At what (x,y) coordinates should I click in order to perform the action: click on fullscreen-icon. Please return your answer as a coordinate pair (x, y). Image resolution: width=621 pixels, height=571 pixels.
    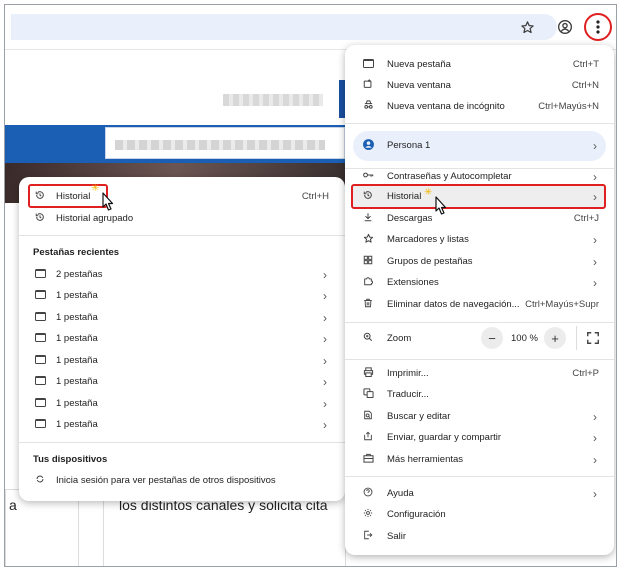
    Looking at the image, I should click on (593, 338).